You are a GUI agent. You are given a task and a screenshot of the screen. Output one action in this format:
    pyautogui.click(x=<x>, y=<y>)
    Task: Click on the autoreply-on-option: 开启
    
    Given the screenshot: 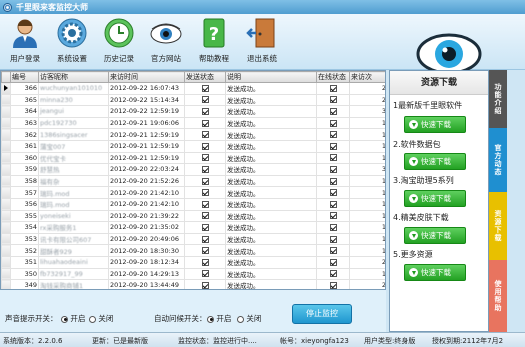 What is the action you would take?
    pyautogui.click(x=219, y=318)
    